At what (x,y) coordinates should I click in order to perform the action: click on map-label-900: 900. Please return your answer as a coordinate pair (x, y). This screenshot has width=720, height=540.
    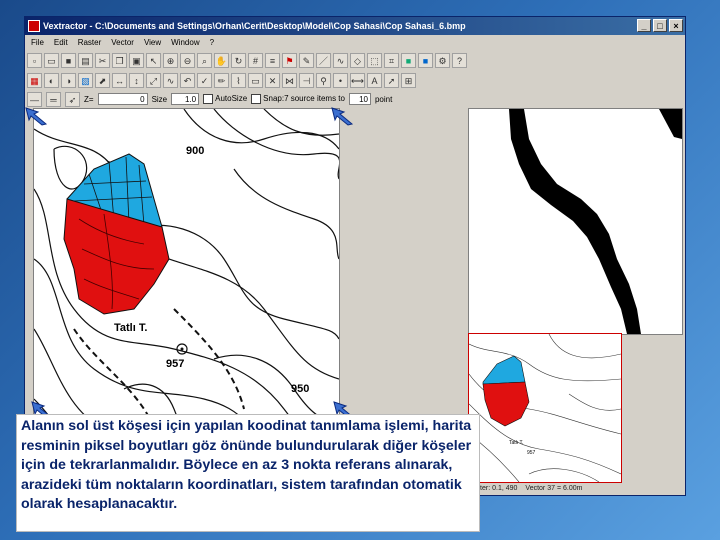
    Looking at the image, I should click on (195, 151).